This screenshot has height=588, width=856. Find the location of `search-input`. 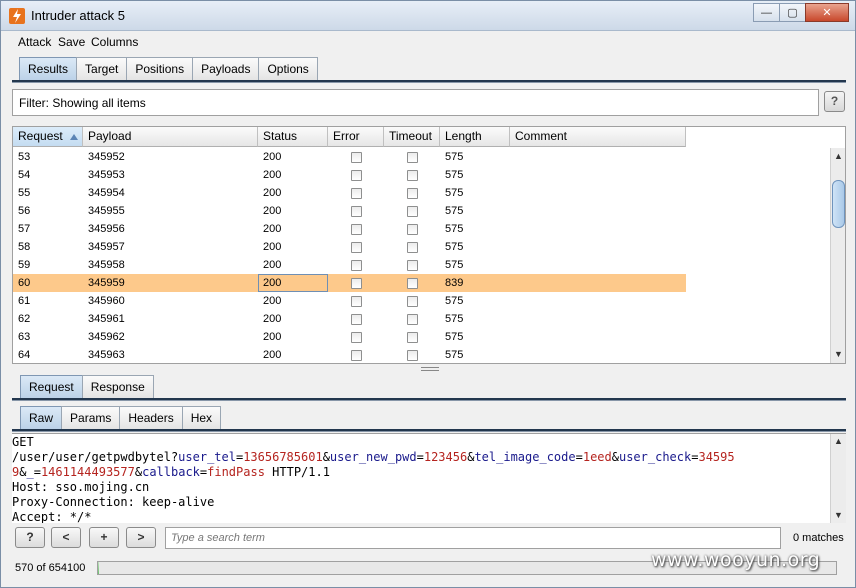

search-input is located at coordinates (473, 538).